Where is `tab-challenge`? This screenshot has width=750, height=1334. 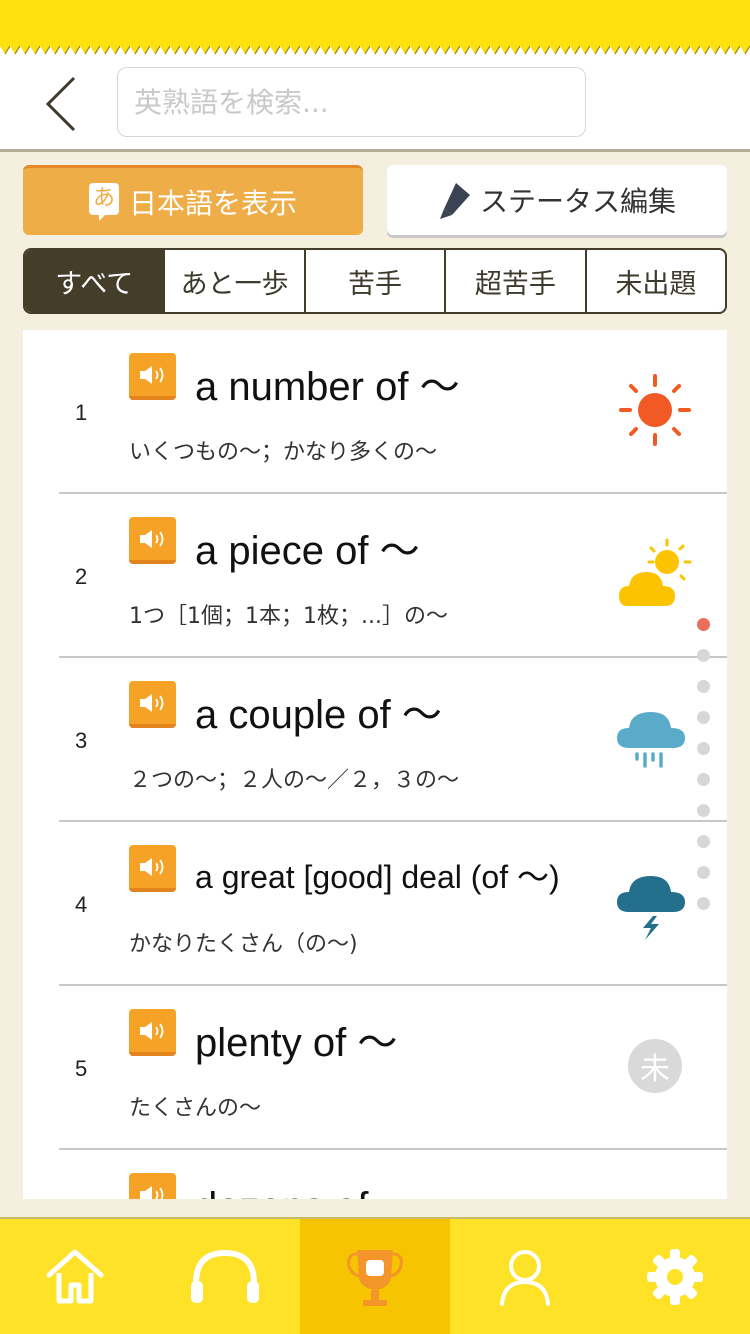 tab-challenge is located at coordinates (375, 1276).